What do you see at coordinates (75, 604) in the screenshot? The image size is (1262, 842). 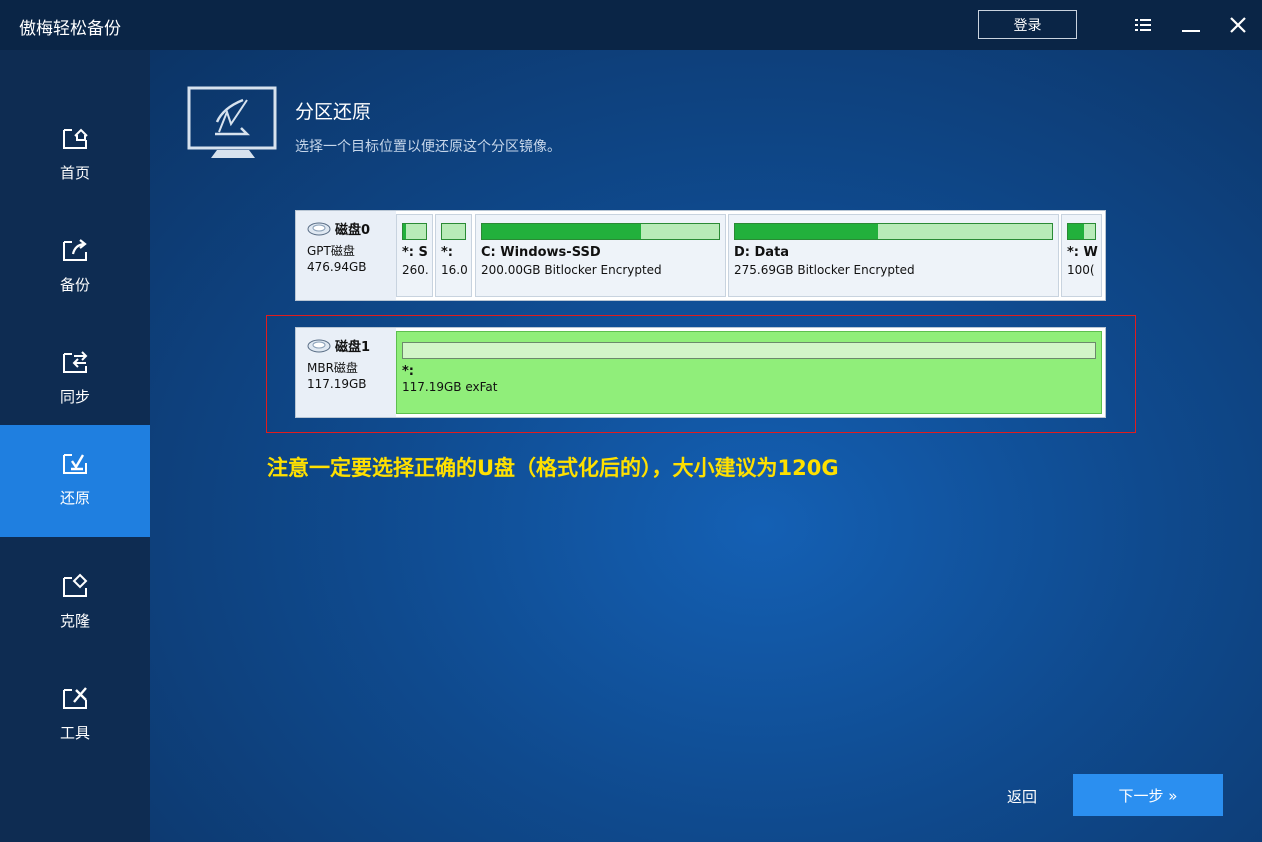 I see `sidebar-item-clone: 克隆` at bounding box center [75, 604].